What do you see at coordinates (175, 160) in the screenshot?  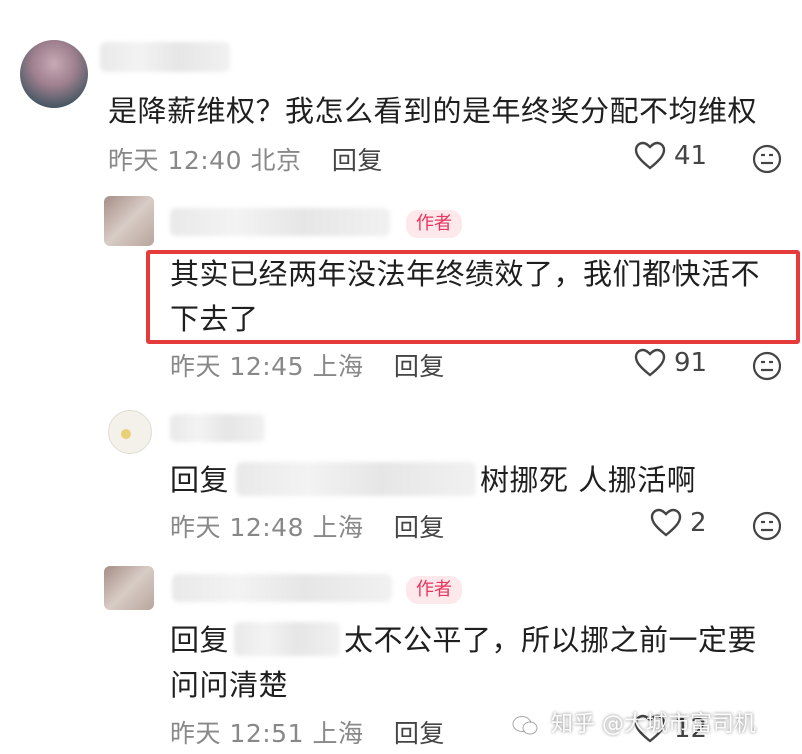 I see `comment-time: 昨天 12:40` at bounding box center [175, 160].